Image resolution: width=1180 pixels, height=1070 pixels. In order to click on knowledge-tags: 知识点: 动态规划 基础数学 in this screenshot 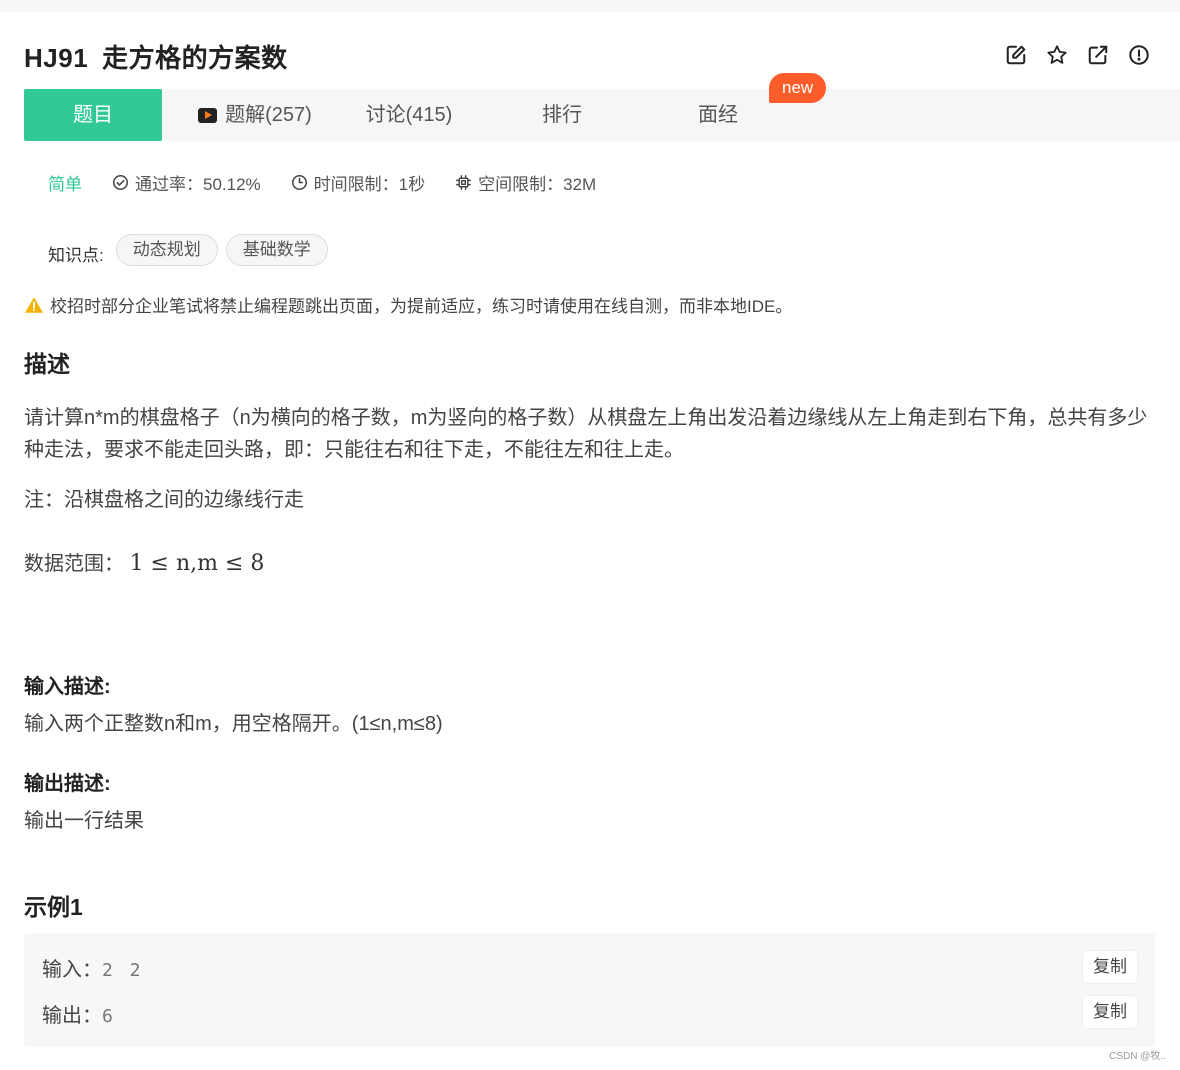, I will do `click(192, 250)`.